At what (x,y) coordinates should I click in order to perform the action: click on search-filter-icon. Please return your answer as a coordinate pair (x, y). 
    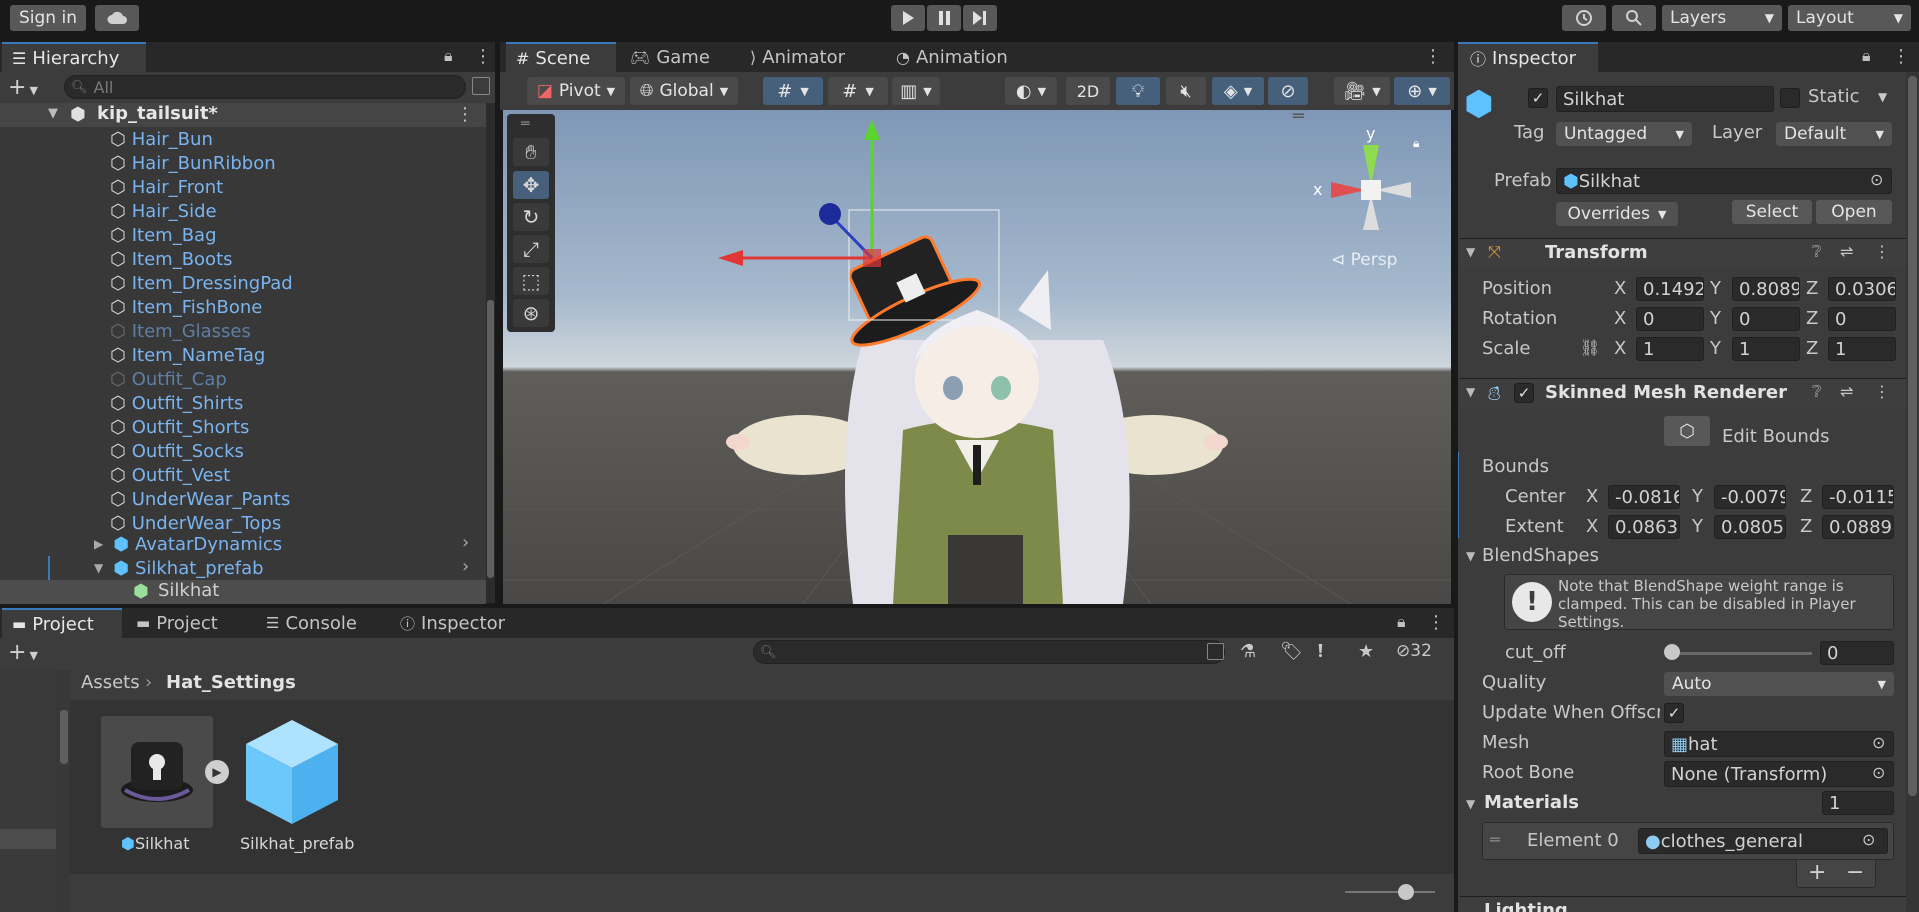
    Looking at the image, I should click on (481, 86).